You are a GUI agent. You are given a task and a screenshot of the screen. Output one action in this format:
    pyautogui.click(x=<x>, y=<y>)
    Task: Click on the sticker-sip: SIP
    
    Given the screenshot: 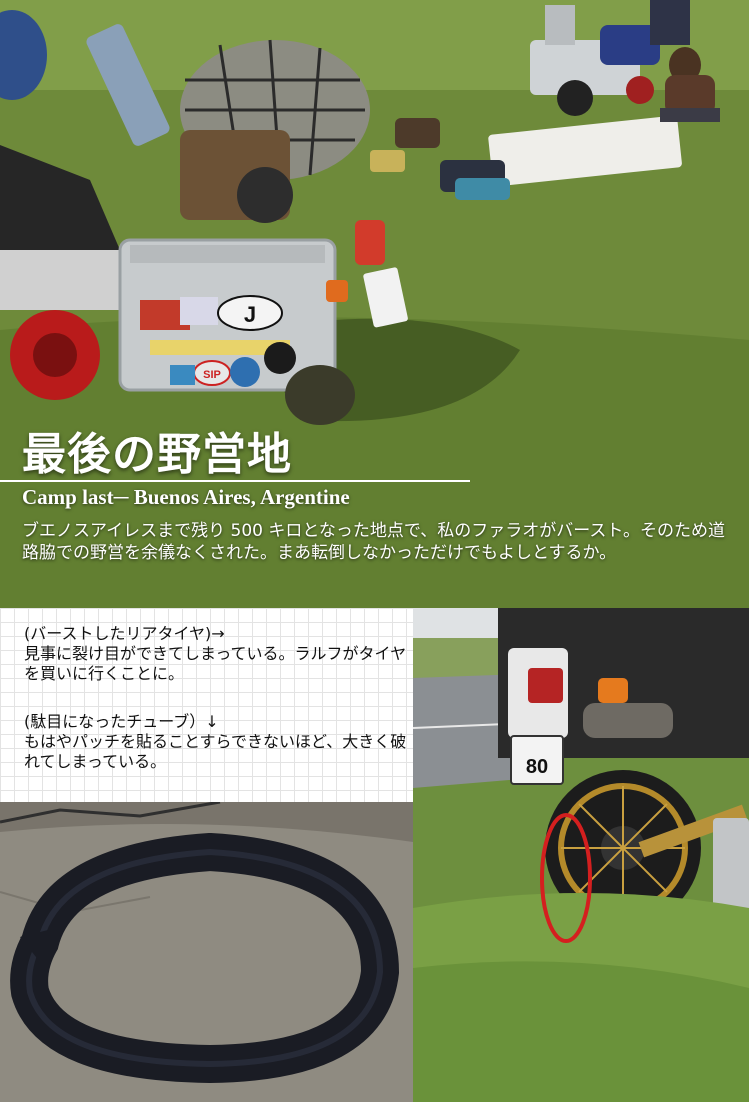 What is the action you would take?
    pyautogui.click(x=212, y=375)
    